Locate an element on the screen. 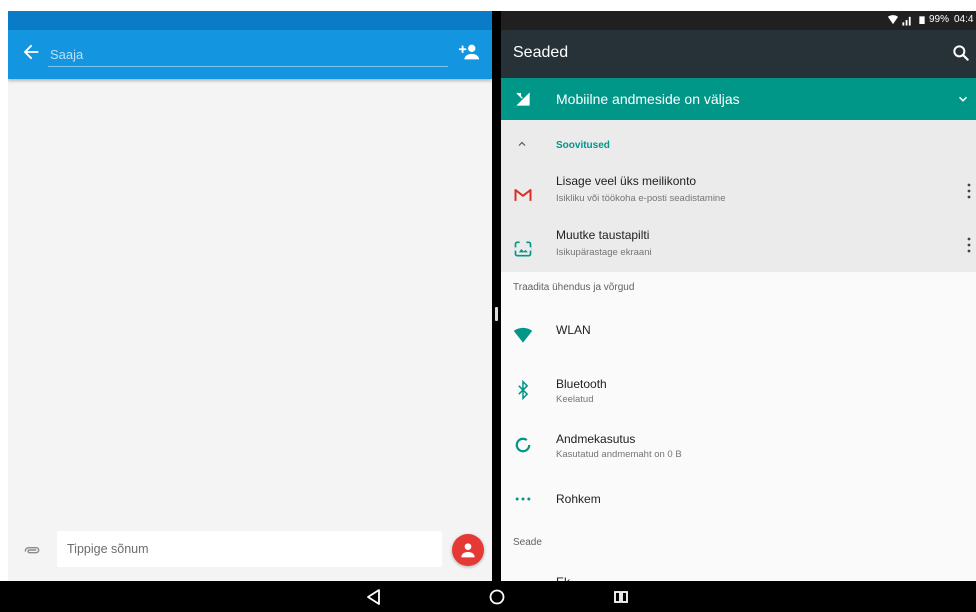 The image size is (976, 612). chevron-up-icon is located at coordinates (522, 144).